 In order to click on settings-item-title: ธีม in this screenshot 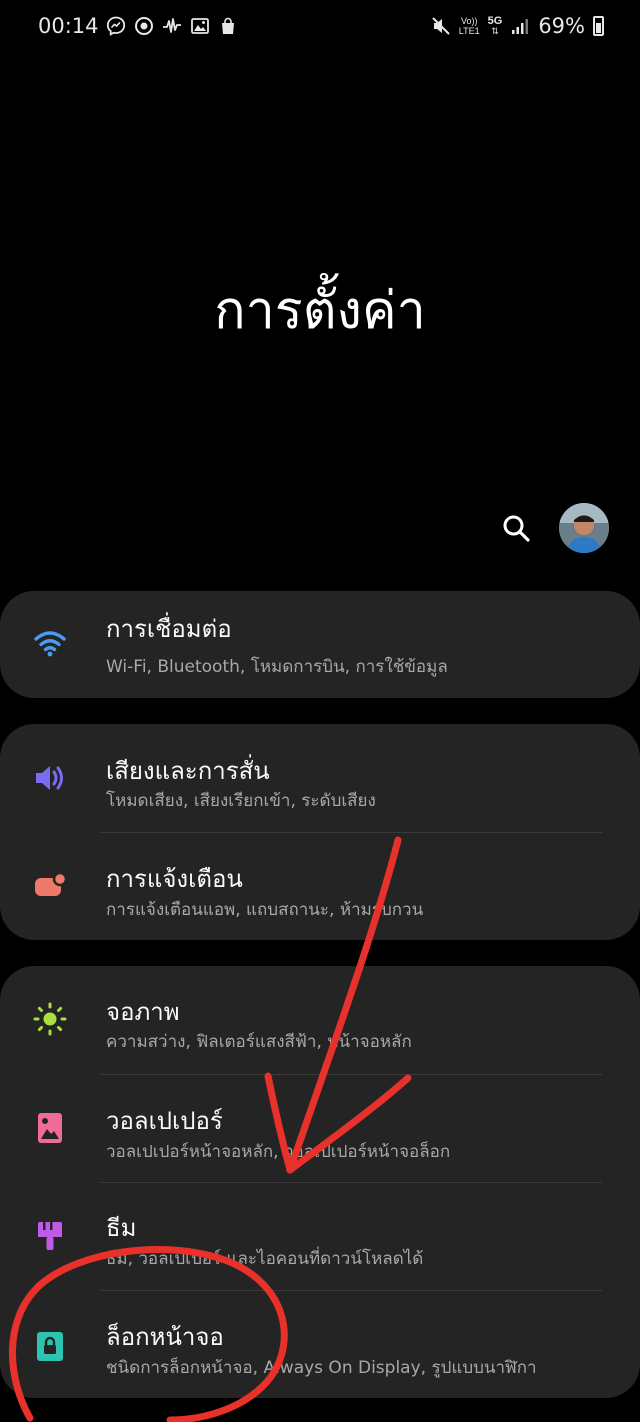, I will do `click(121, 1228)`.